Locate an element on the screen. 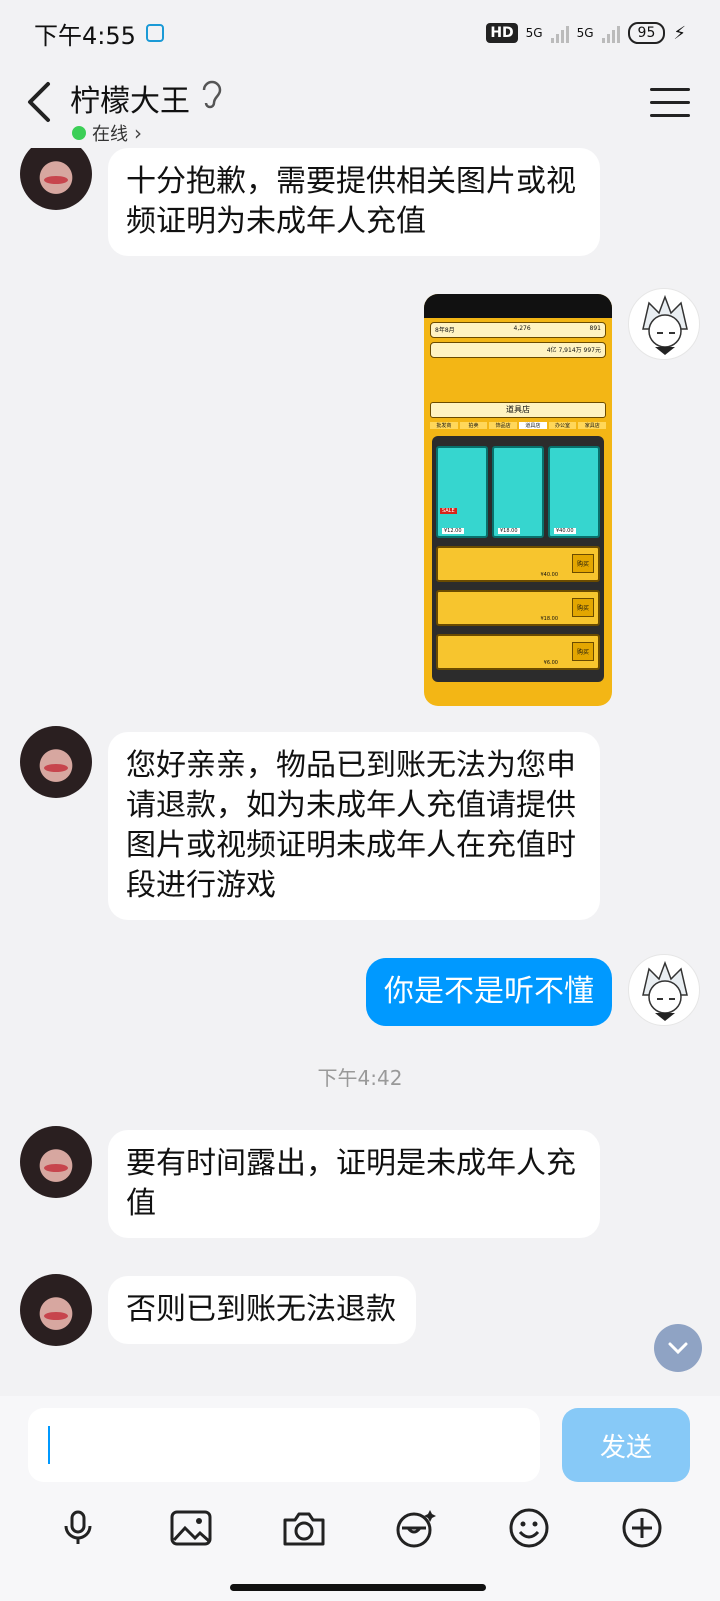  online-status: 在线 › is located at coordinates (107, 133).